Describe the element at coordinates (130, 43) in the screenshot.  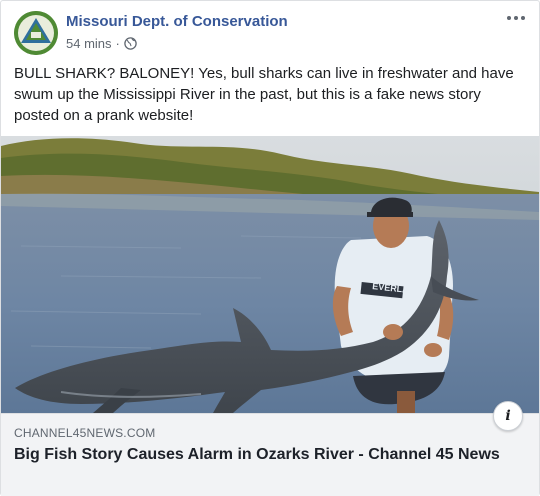
I see `globe-icon` at that location.